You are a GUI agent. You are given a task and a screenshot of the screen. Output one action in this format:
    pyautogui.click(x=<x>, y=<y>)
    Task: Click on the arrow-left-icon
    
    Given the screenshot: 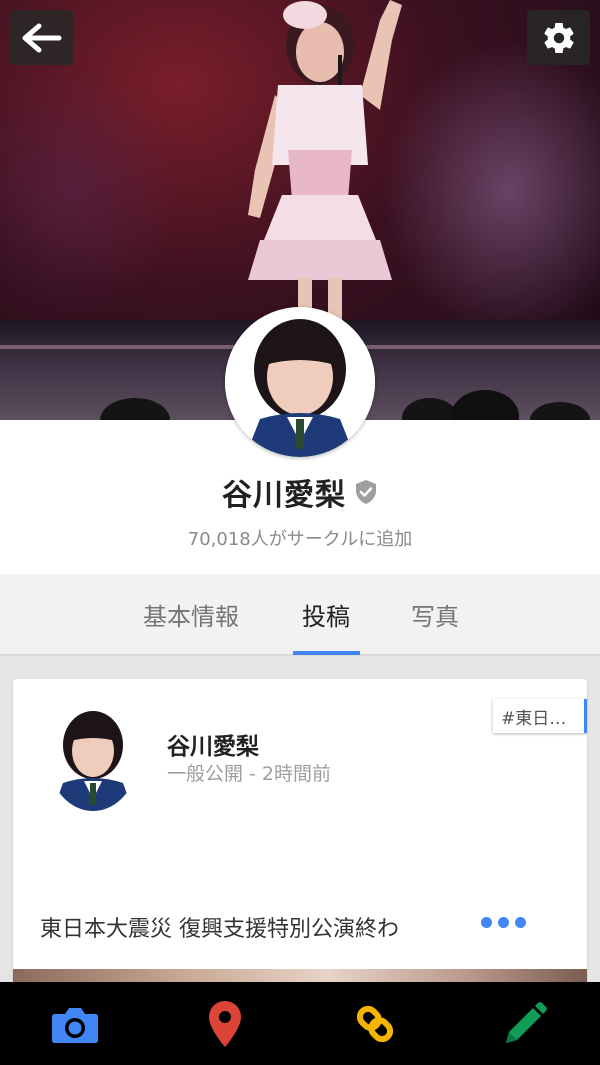 What is the action you would take?
    pyautogui.click(x=41, y=37)
    